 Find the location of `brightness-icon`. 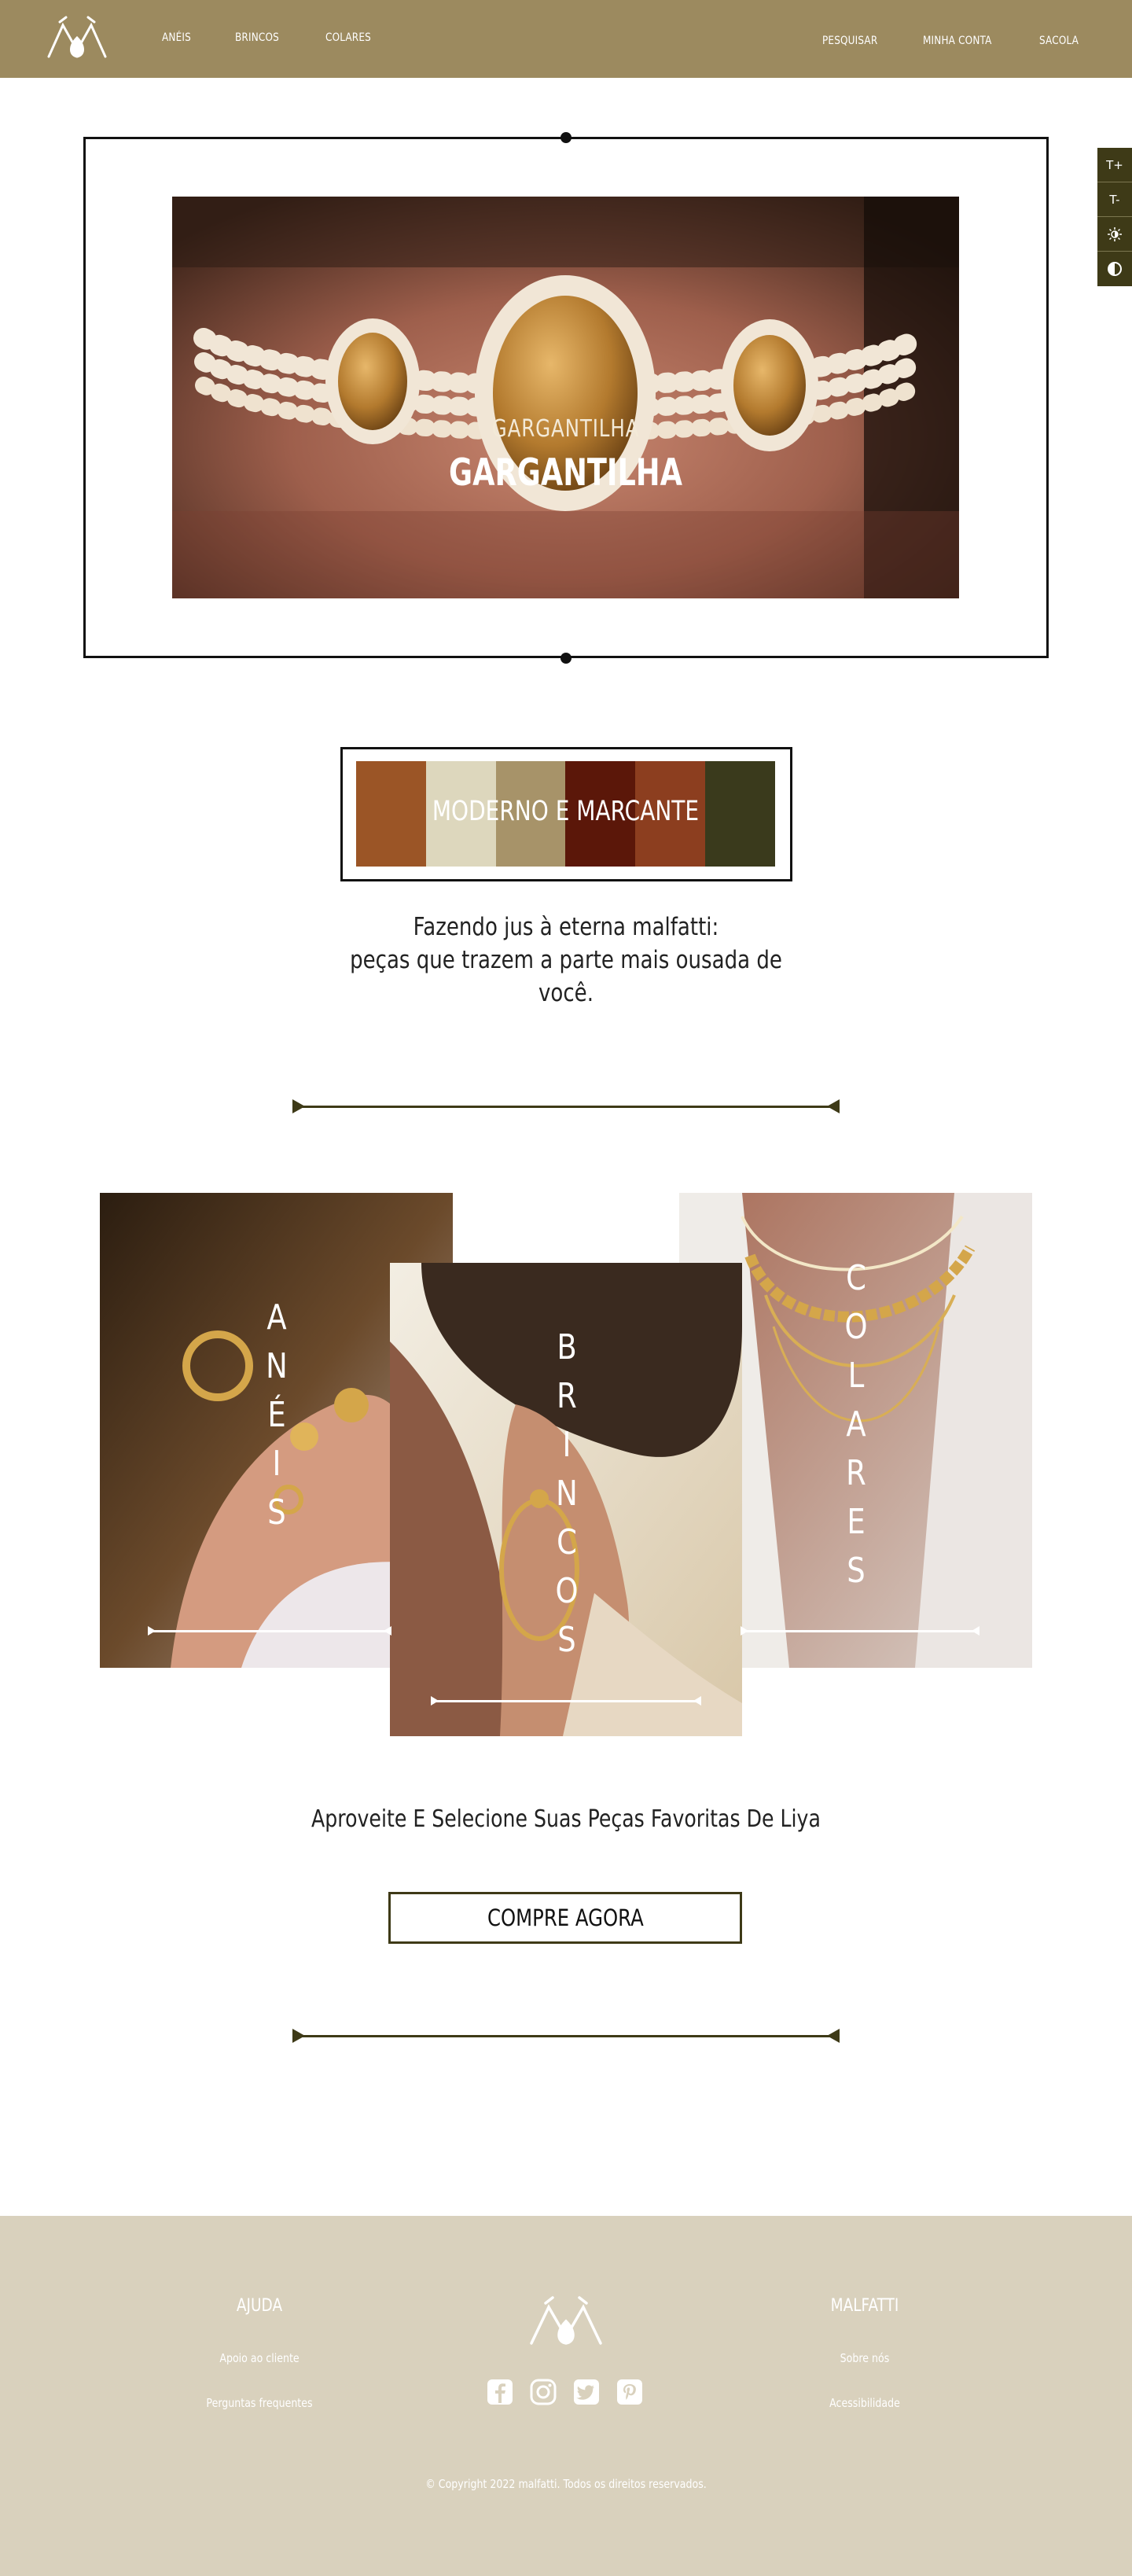

brightness-icon is located at coordinates (1115, 233).